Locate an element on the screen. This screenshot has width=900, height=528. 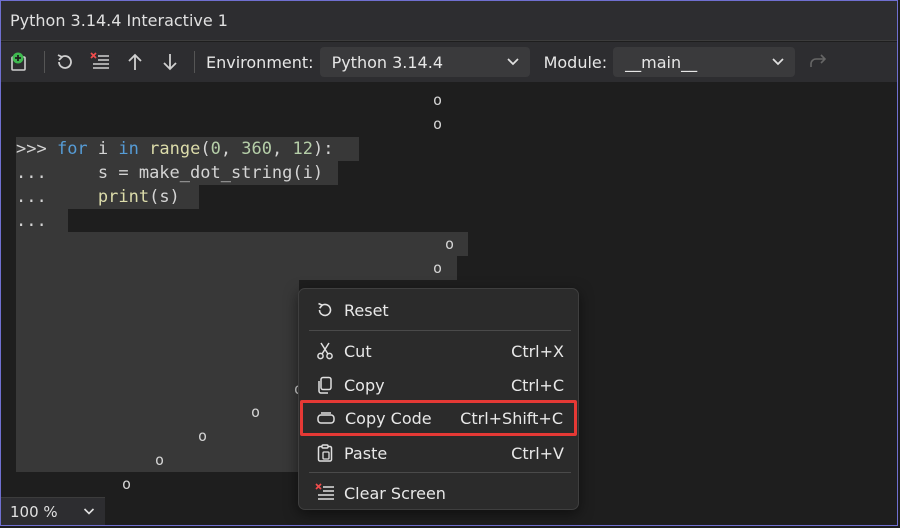
menu-item-label: Cut is located at coordinates (358, 351).